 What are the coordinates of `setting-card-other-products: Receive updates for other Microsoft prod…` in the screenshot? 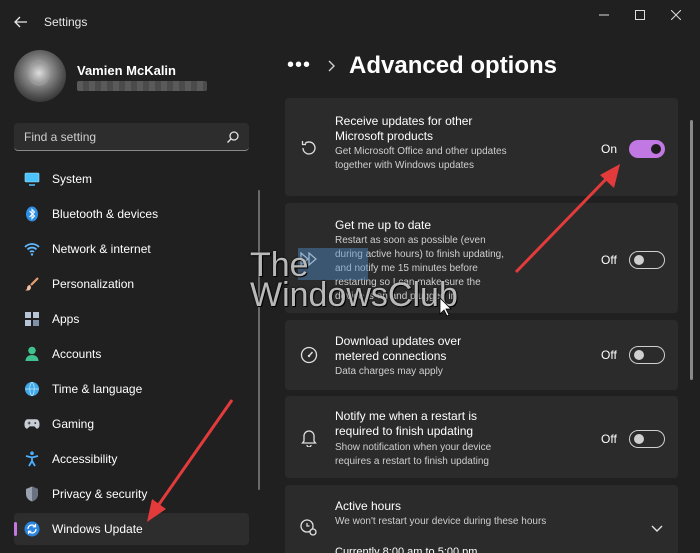 It's located at (481, 147).